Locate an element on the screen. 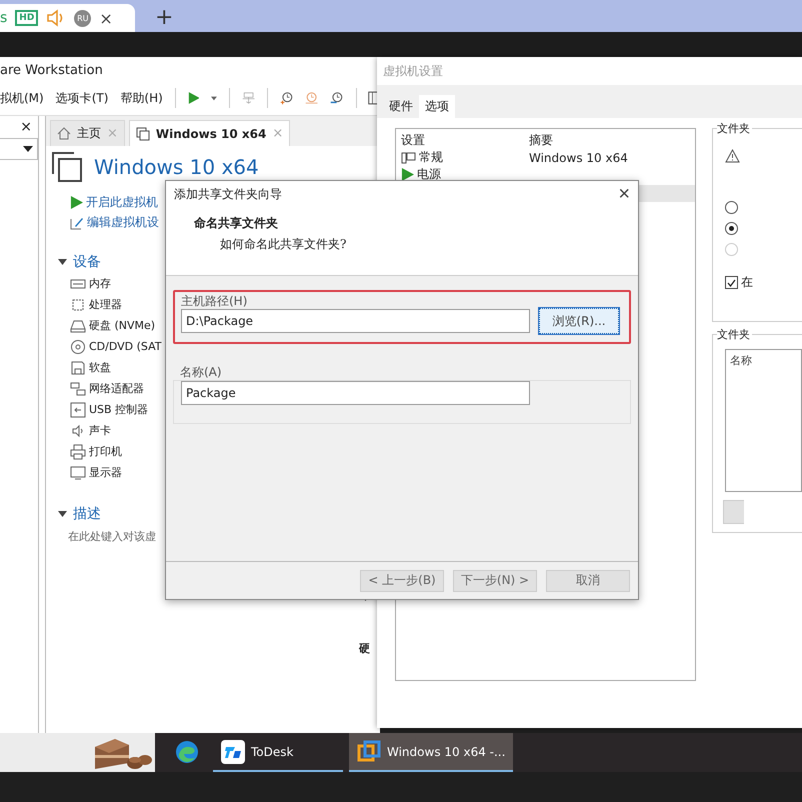  menu-item: 帮助(H) is located at coordinates (141, 98).